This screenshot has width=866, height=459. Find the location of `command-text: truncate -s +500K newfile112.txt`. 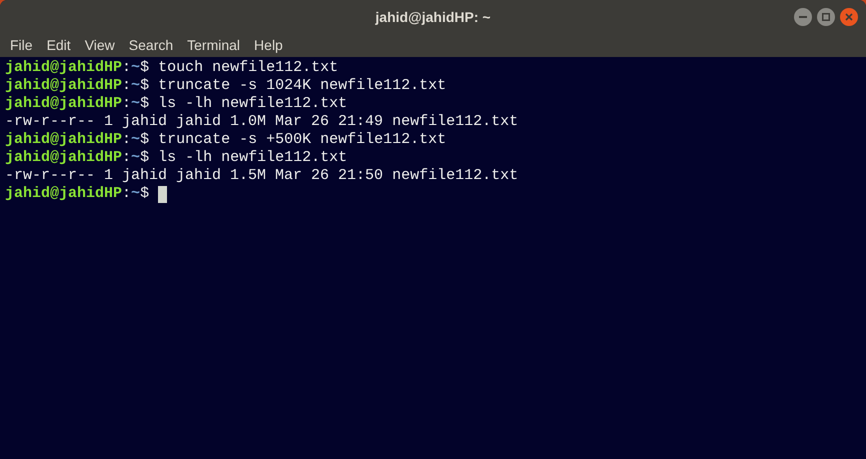

command-text: truncate -s +500K newfile112.txt is located at coordinates (302, 140).